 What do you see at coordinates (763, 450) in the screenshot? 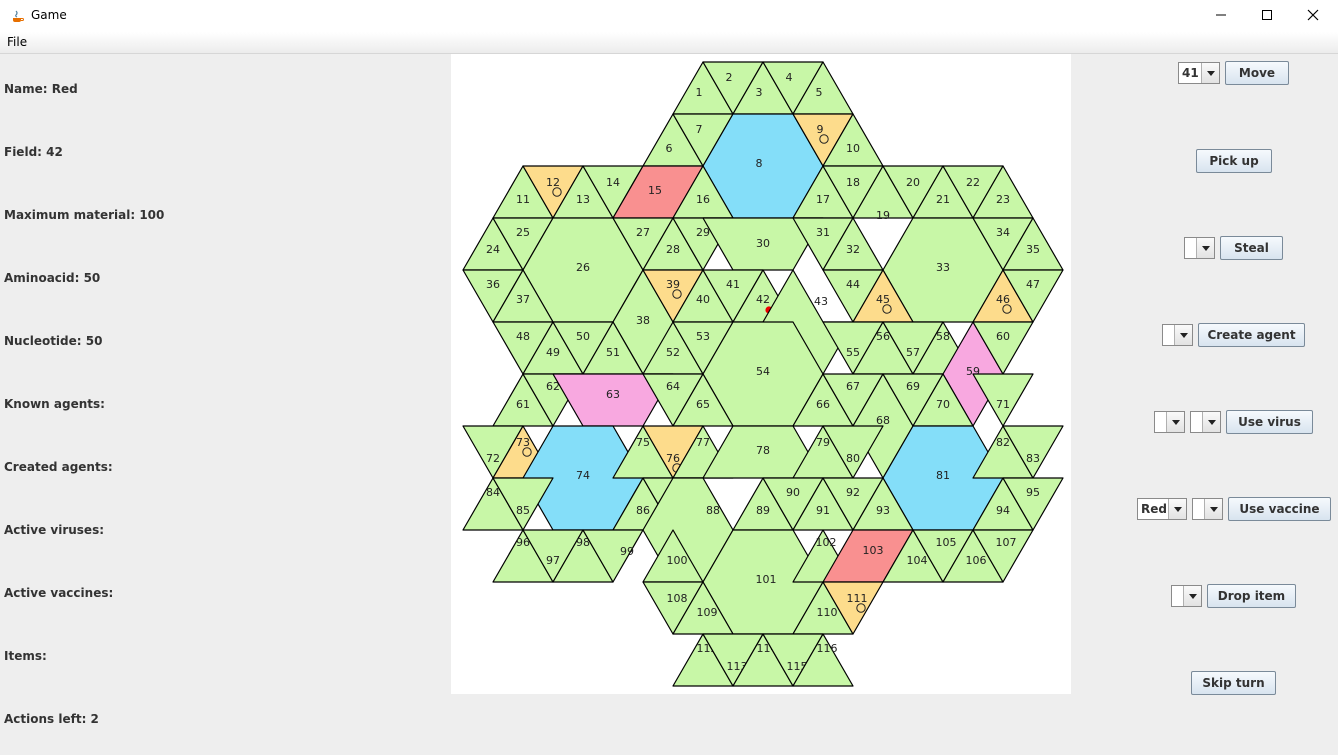
I see `field-number: 78` at bounding box center [763, 450].